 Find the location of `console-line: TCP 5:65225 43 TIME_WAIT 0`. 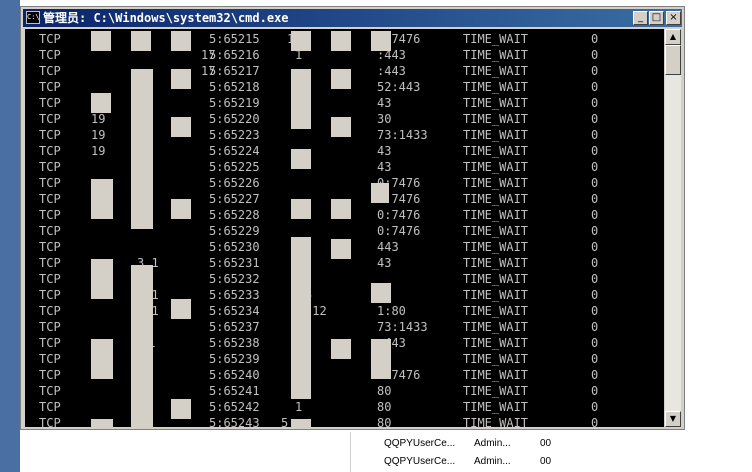

console-line: TCP 5:65225 43 TIME_WAIT 0 is located at coordinates (344, 167).